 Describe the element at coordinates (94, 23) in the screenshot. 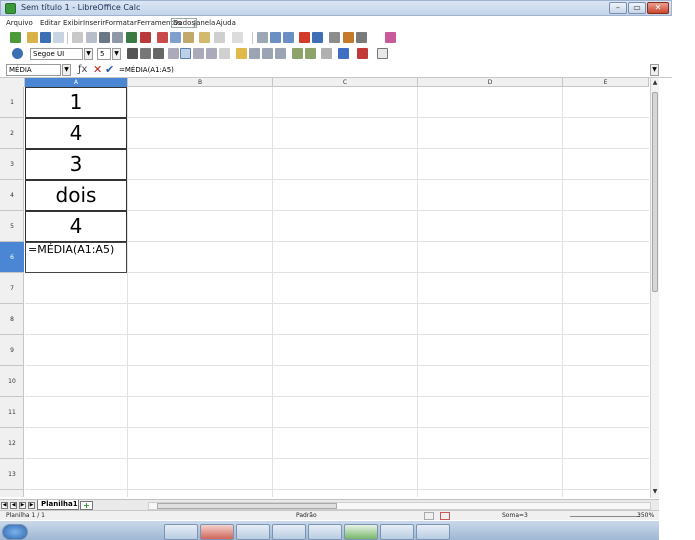

I see `menu-inserir: Inserir` at that location.